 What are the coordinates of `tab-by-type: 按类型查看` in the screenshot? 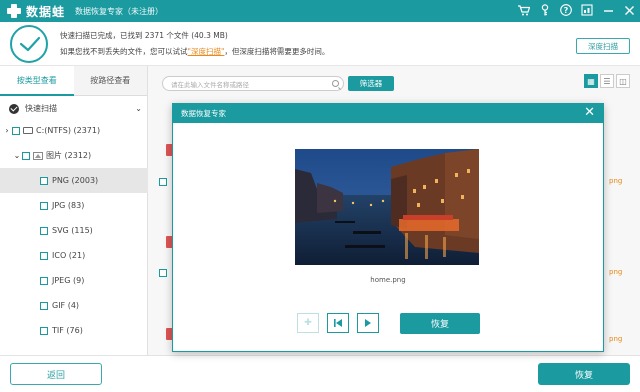 It's located at (37, 81).